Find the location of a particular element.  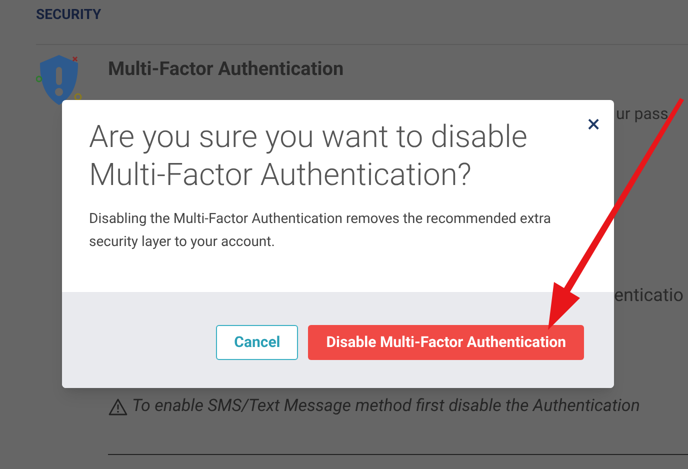

section-heading: SECURITY is located at coordinates (69, 15).